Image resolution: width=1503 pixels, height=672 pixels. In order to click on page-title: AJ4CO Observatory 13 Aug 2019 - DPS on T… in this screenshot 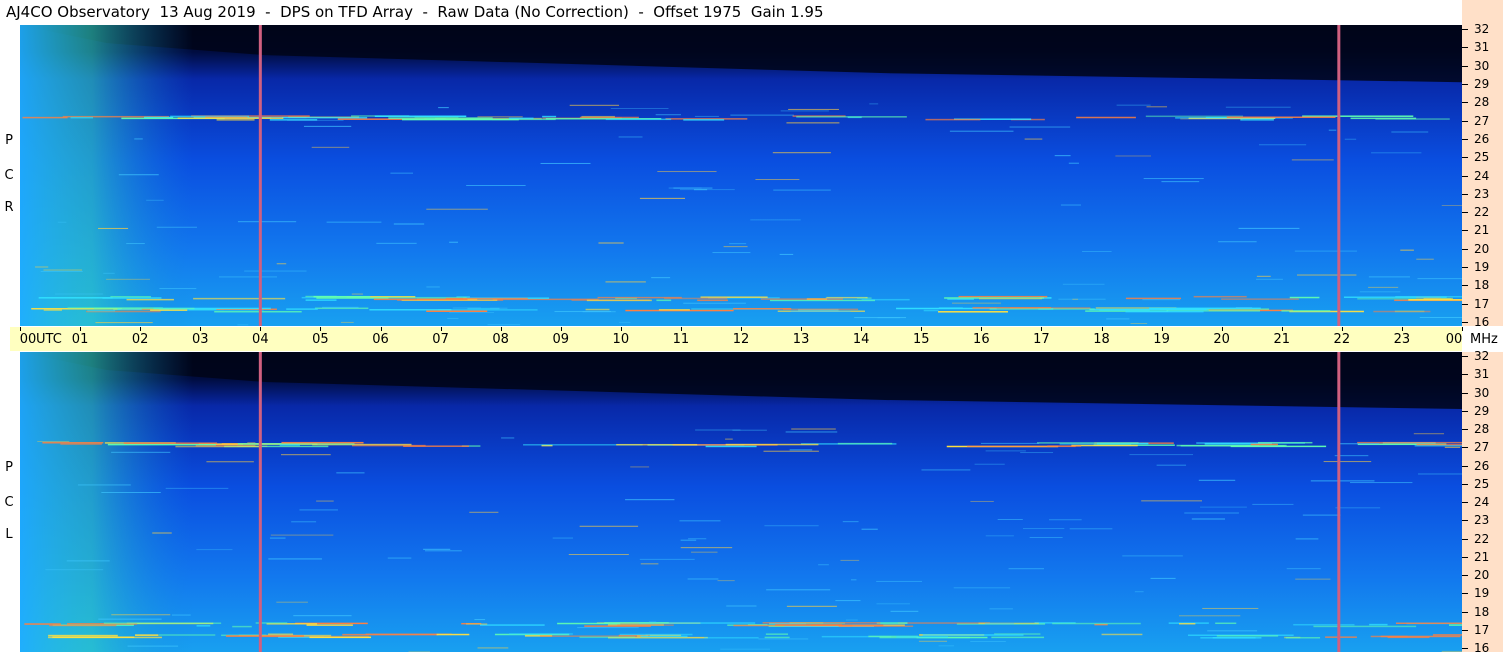, I will do `click(415, 12)`.